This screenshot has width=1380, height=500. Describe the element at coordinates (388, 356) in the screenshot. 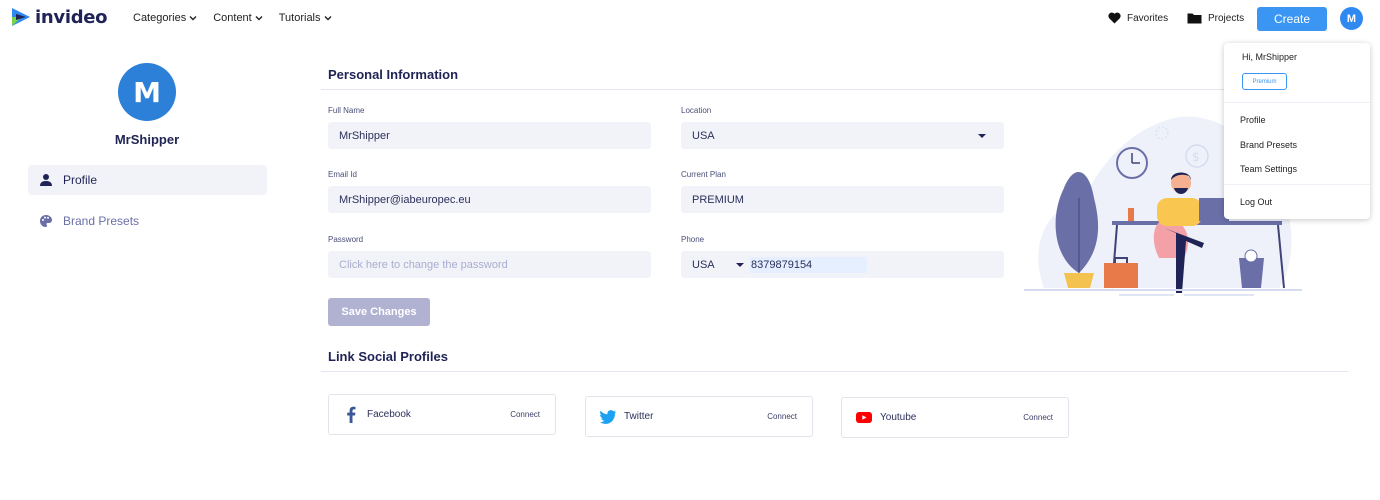

I see `link-social-profiles-title: Link Social Profiles` at that location.